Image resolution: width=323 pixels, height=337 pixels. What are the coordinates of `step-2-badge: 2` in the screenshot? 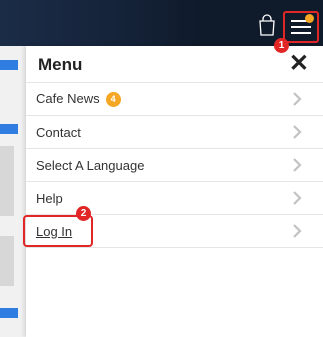 It's located at (83, 213).